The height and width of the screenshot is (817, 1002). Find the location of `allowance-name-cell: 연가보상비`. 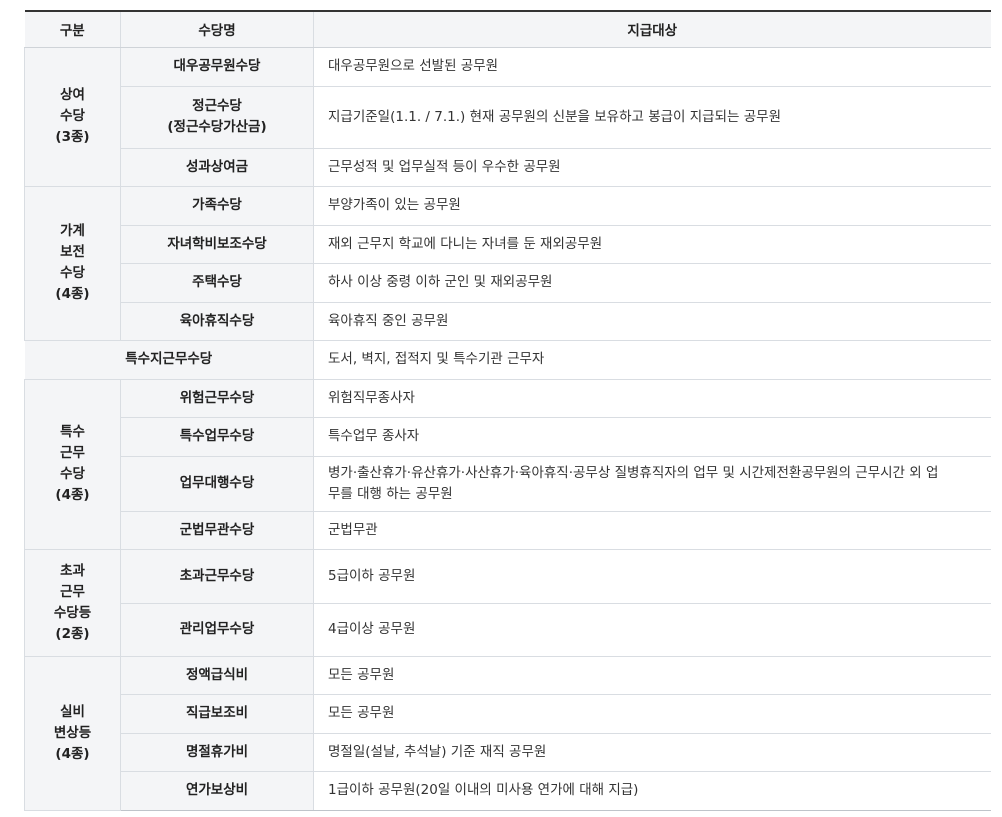

allowance-name-cell: 연가보상비 is located at coordinates (217, 791).